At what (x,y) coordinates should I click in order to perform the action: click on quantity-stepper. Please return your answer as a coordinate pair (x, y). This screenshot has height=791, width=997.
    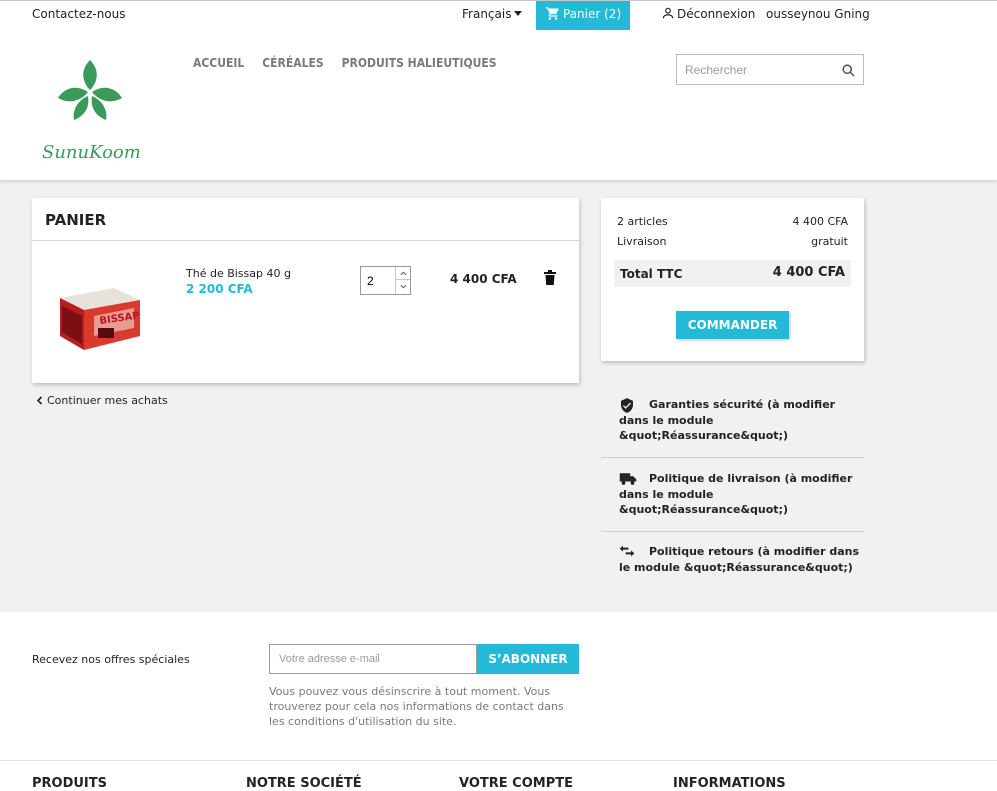
    Looking at the image, I should click on (385, 280).